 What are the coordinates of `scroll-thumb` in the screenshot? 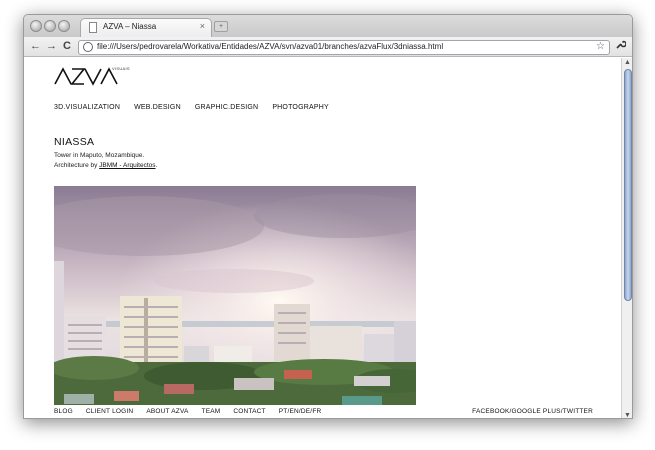 It's located at (628, 185).